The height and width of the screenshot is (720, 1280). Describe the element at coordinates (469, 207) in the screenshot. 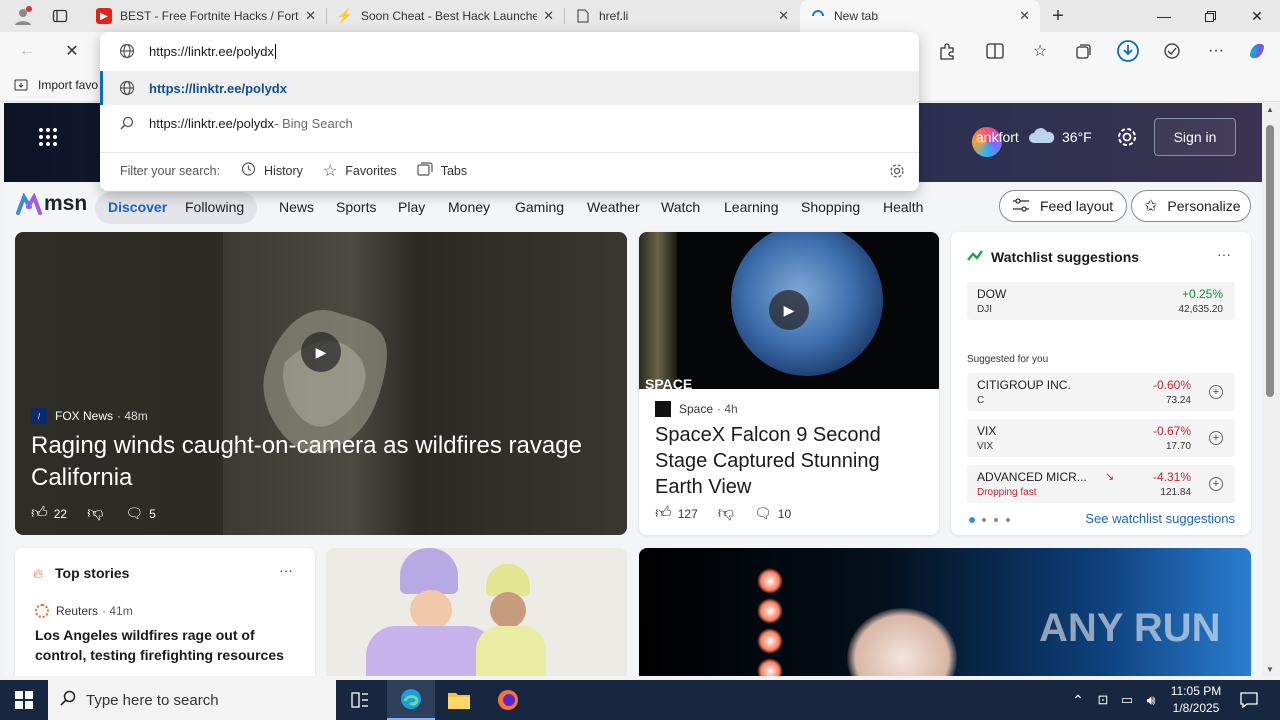

I see `nav-money: Money` at that location.